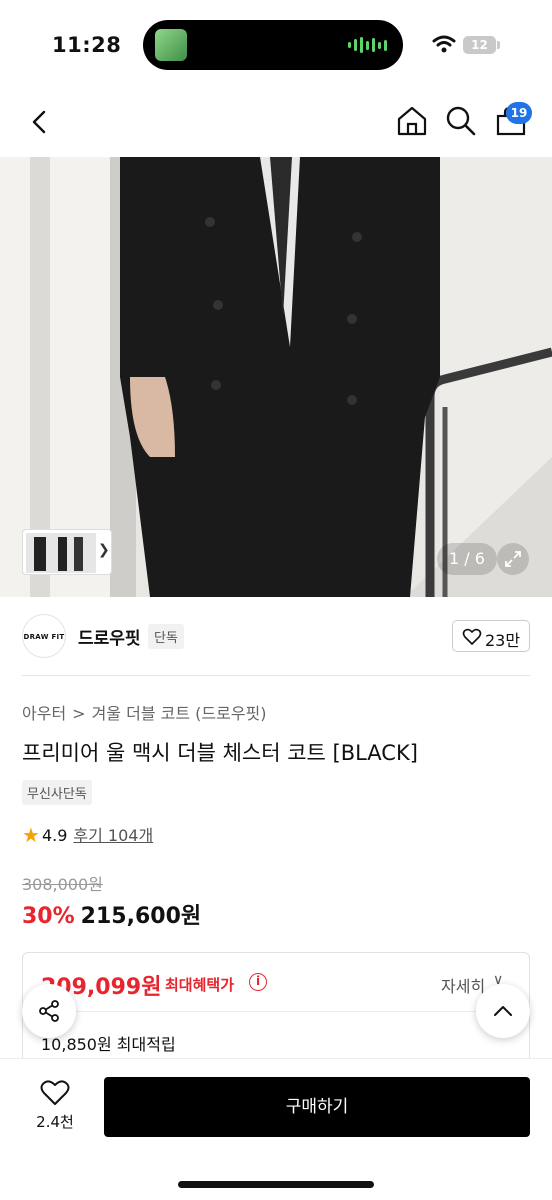 The height and width of the screenshot is (1200, 552). I want to click on dynamic-island, so click(273, 45).